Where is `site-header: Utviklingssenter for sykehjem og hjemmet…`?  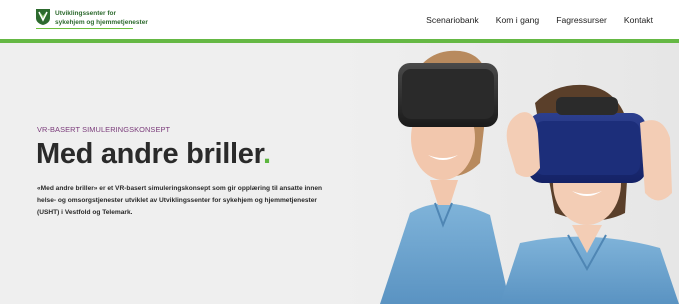
site-header: Utviklingssenter for sykehjem og hjemmet… is located at coordinates (339, 20).